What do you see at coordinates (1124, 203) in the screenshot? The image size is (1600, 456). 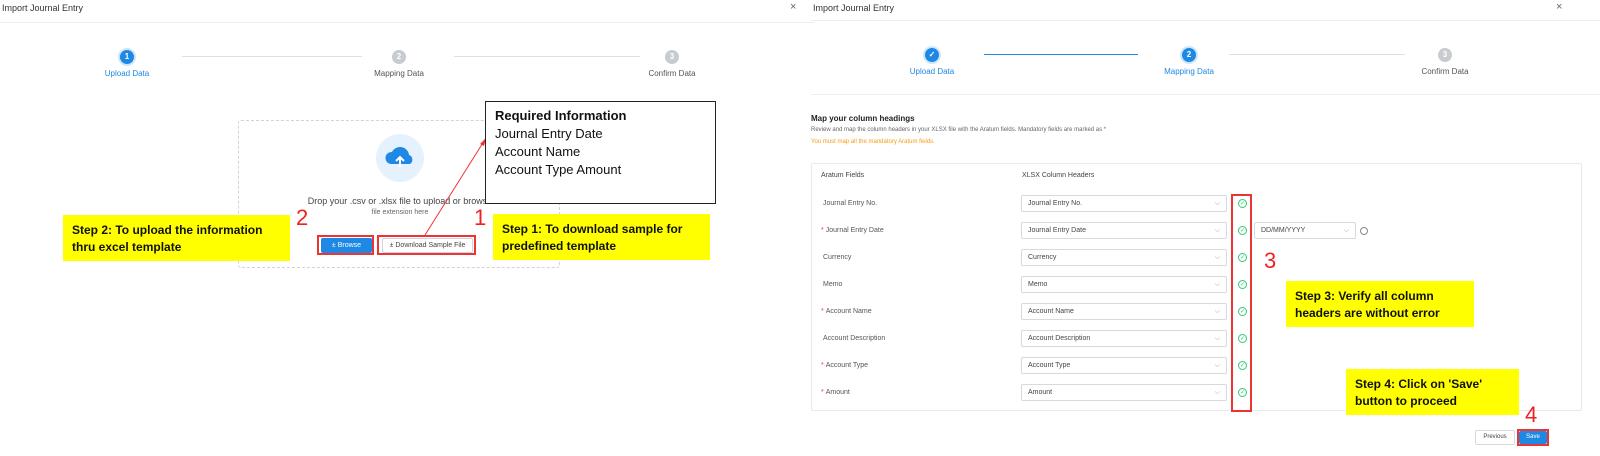 I see `column-select: Journal Entry No. ⌵` at bounding box center [1124, 203].